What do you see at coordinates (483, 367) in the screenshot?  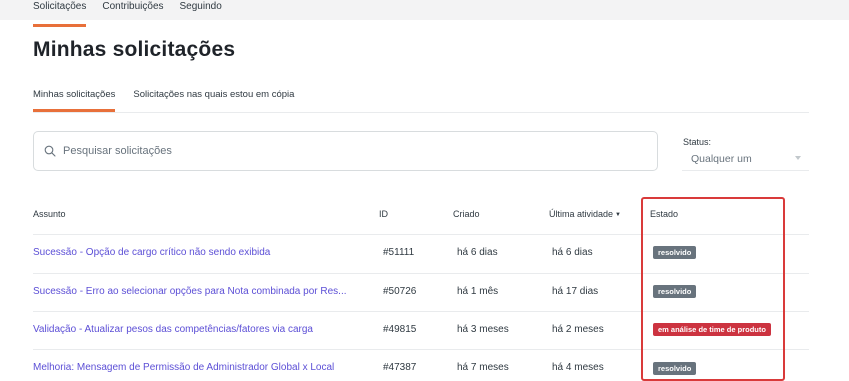 I see `request-created: há 7 meses` at bounding box center [483, 367].